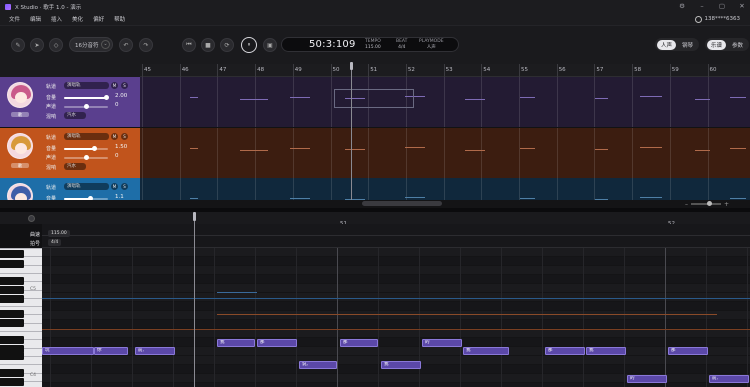 The image size is (750, 387). What do you see at coordinates (77, 19) in the screenshot?
I see `menu-beautify: 美化` at bounding box center [77, 19].